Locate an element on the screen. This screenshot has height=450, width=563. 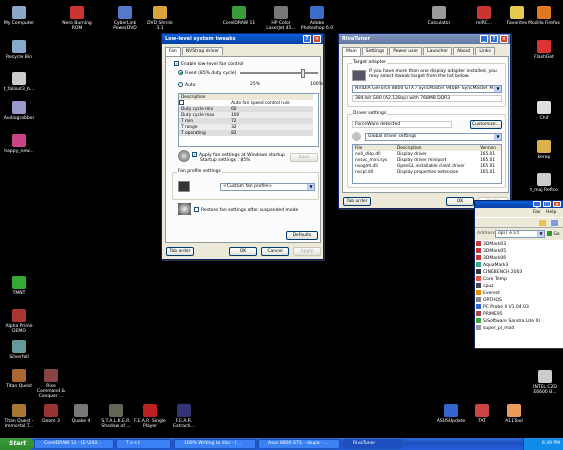
enable-fan-control-checkbox: ✓ Enable low-level fan control is located at coordinates (208, 64).